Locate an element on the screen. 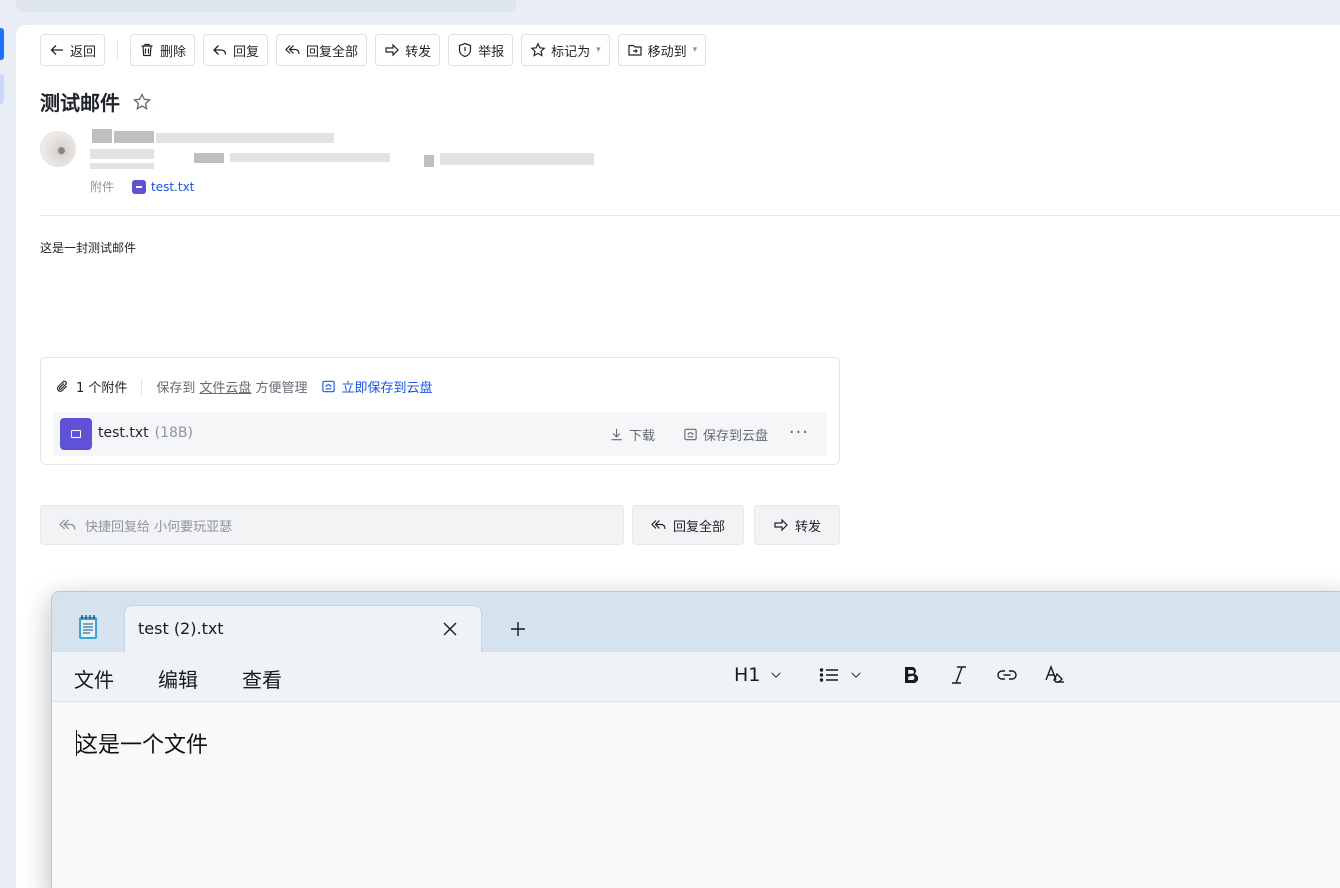 The width and height of the screenshot is (1340, 888). mail-subject: 测试邮件 is located at coordinates (80, 103).